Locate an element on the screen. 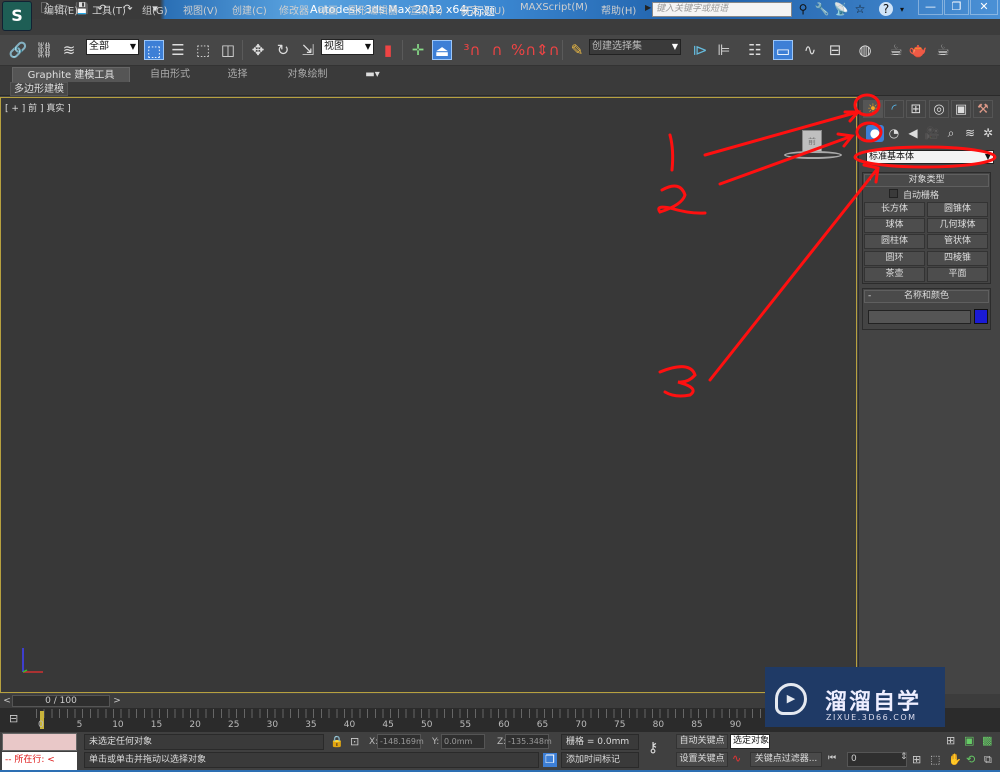 This screenshot has width=1000, height=772. render-production-icon: ☕ is located at coordinates (943, 50).